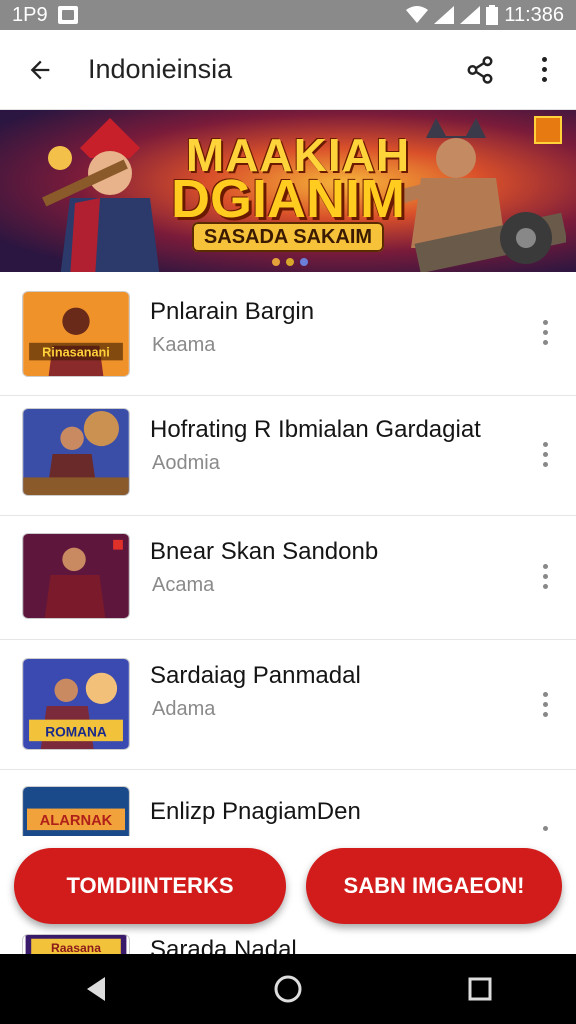  Describe the element at coordinates (76, 352) in the screenshot. I see `thumbnail-caption: Rinasanani` at that location.